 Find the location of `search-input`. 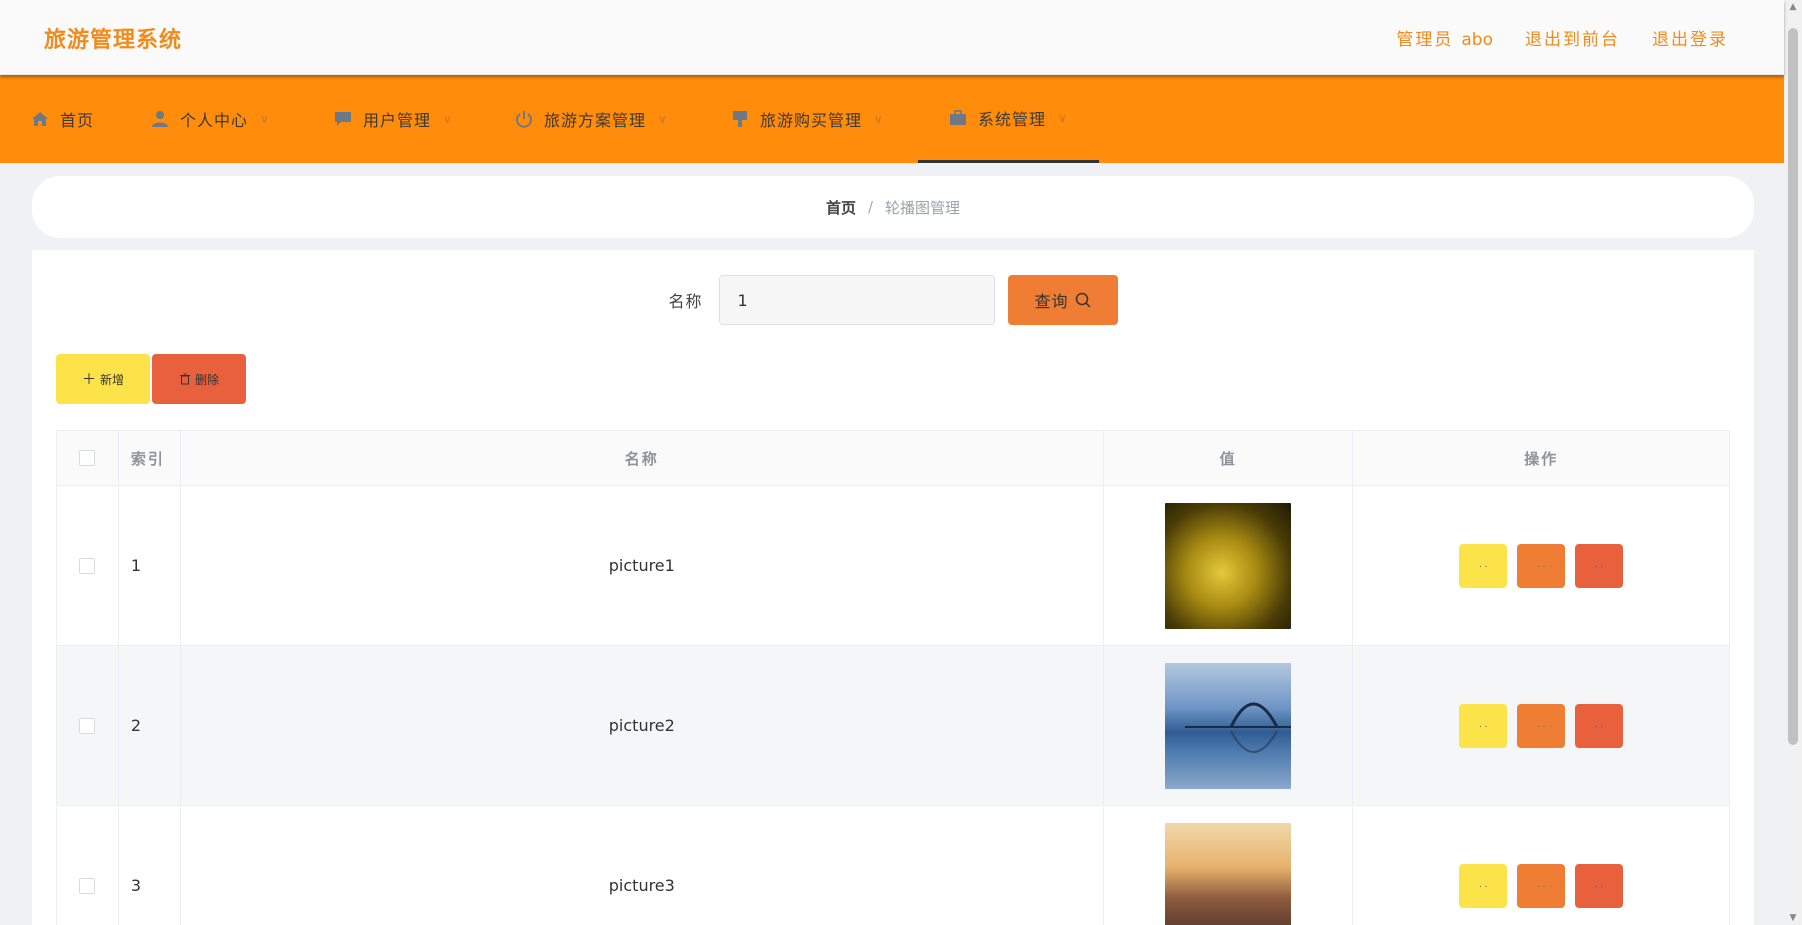

search-input is located at coordinates (856, 300).